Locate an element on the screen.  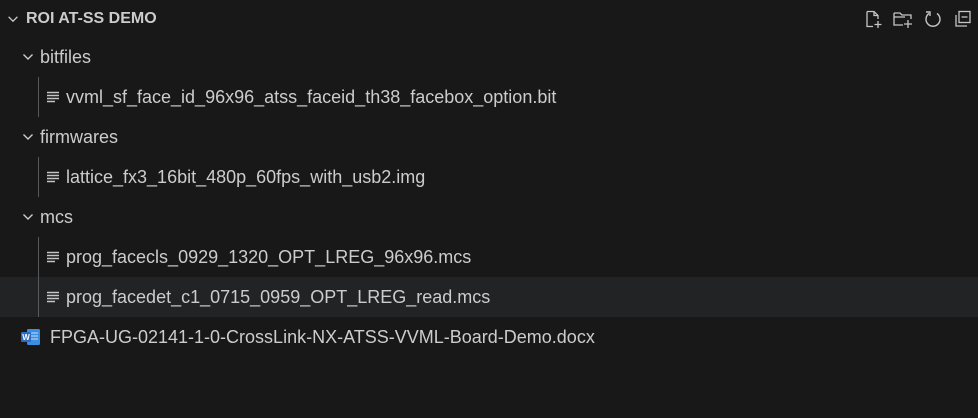
tree-folder-mcs: mcs is located at coordinates (489, 217).